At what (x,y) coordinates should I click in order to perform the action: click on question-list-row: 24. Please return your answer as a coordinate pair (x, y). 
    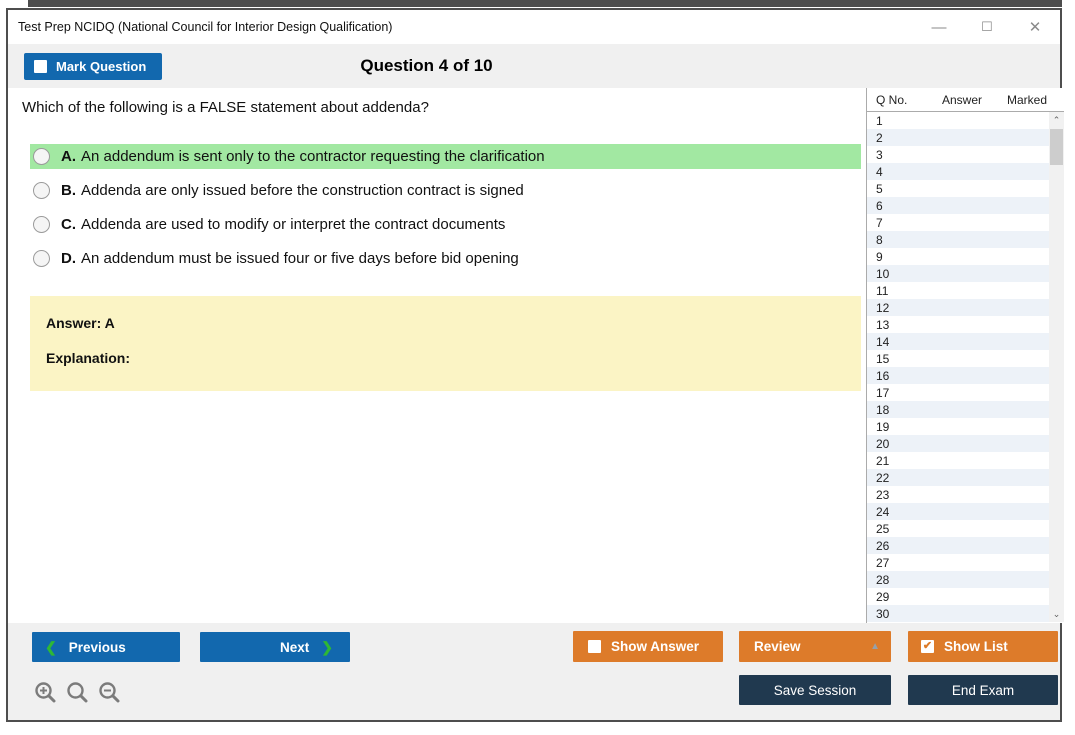
    Looking at the image, I should click on (958, 511).